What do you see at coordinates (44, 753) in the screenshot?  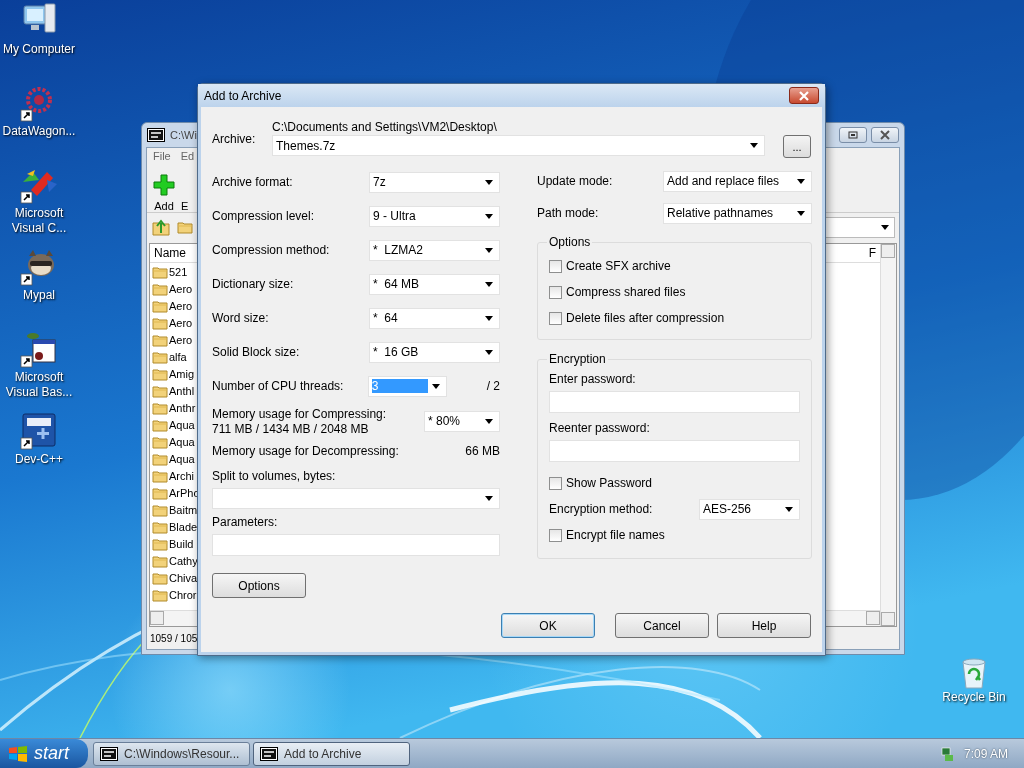 I see `start-button: start` at bounding box center [44, 753].